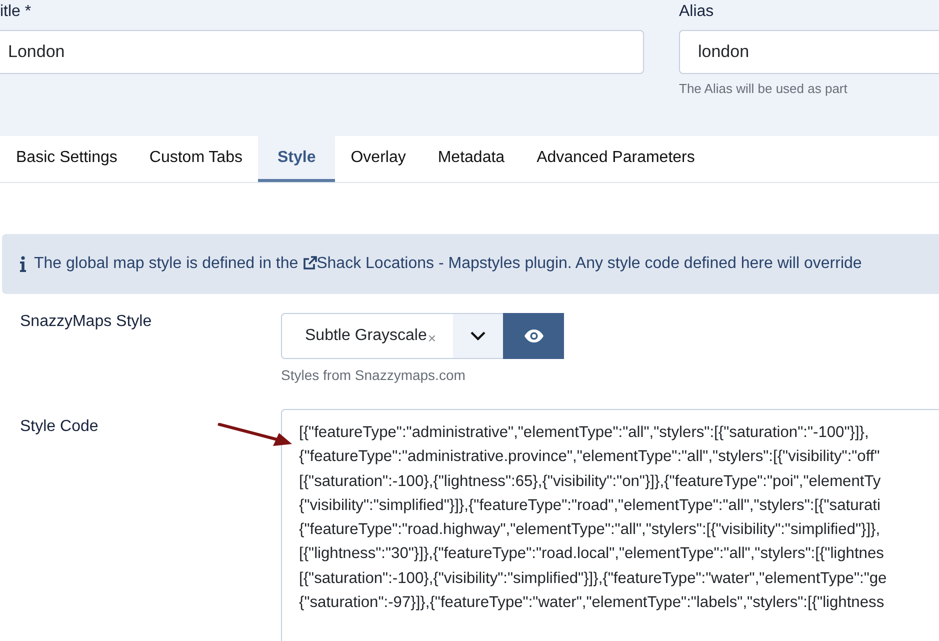  Describe the element at coordinates (478, 336) in the screenshot. I see `chevron-down-icon` at that location.